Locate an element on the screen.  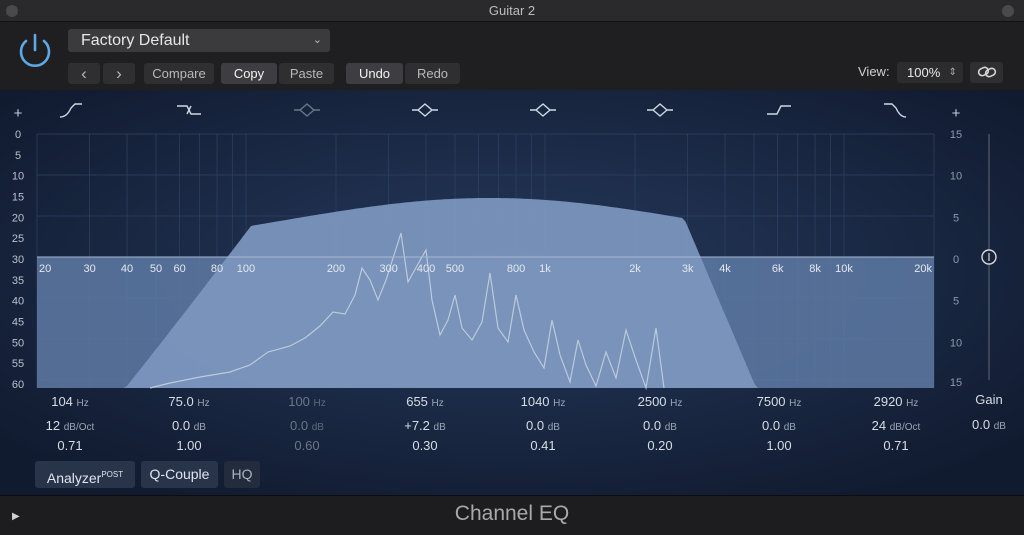
gain-label: Gain is located at coordinates (989, 399).